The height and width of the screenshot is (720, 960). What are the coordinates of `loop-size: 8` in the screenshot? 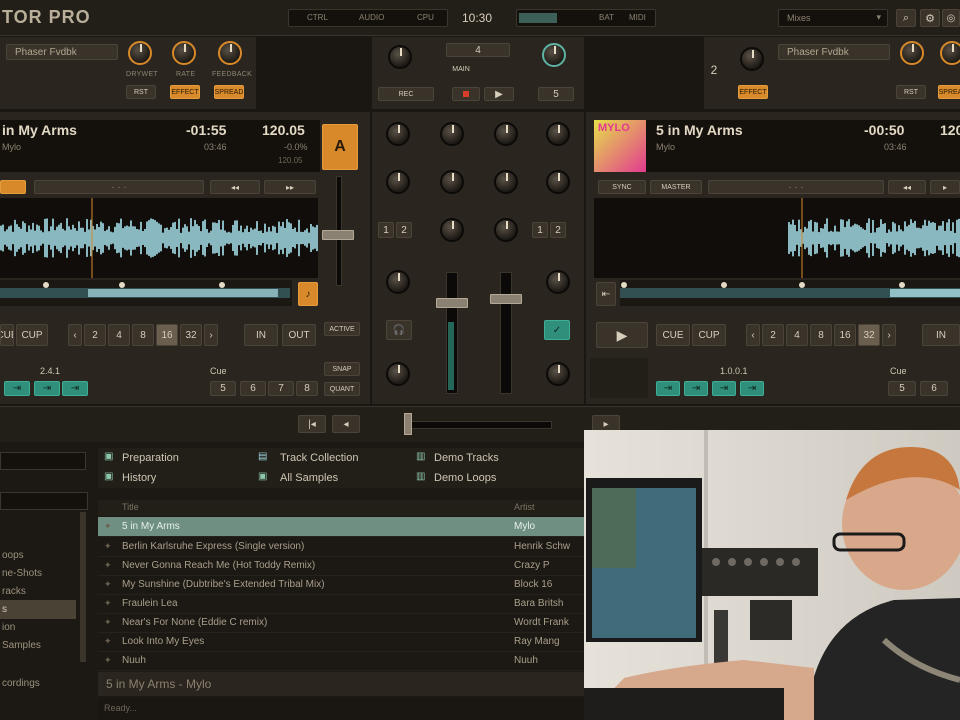 It's located at (821, 335).